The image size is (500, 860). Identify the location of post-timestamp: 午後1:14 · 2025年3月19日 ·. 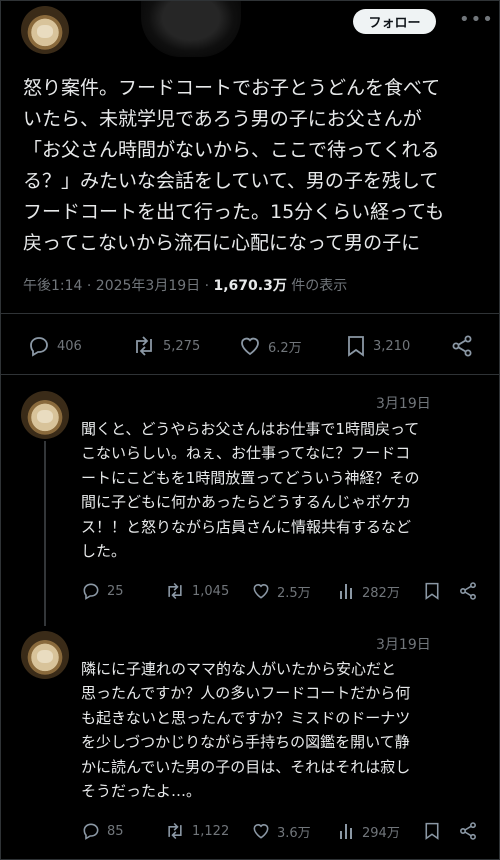
(118, 286).